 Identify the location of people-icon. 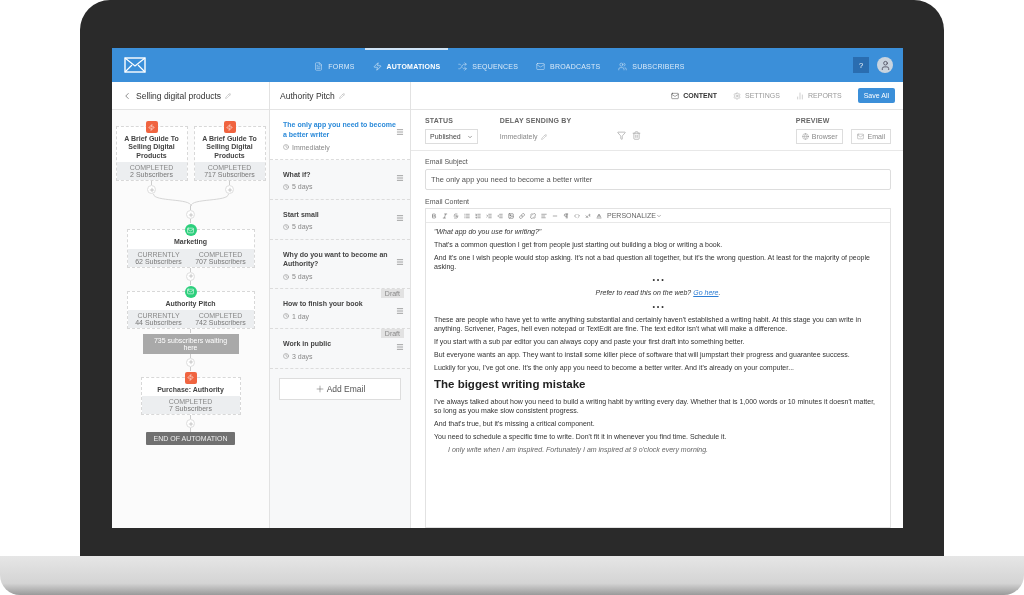
(623, 66).